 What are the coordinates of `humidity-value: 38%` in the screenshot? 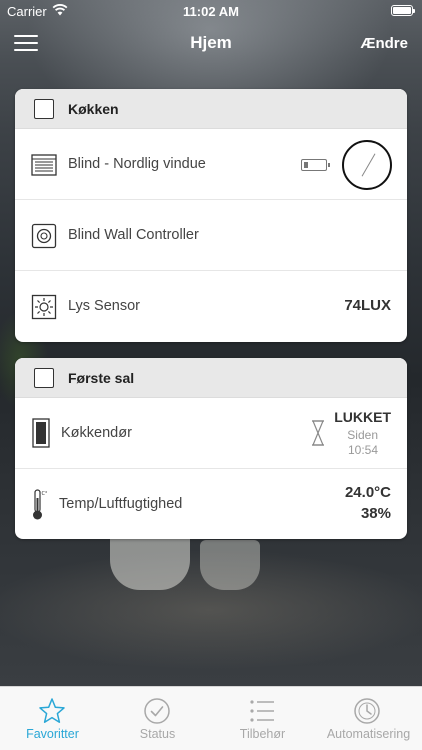 It's located at (375, 513).